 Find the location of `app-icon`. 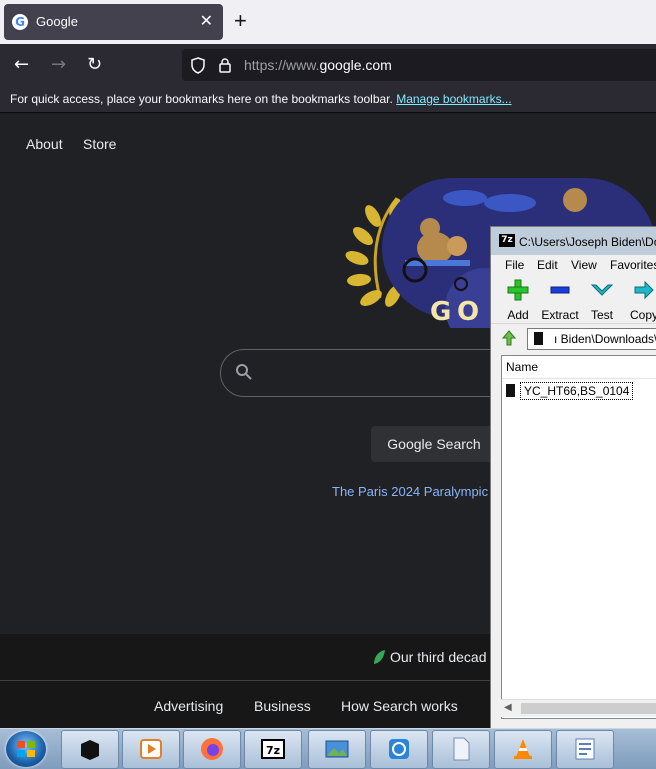

app-icon is located at coordinates (399, 749).